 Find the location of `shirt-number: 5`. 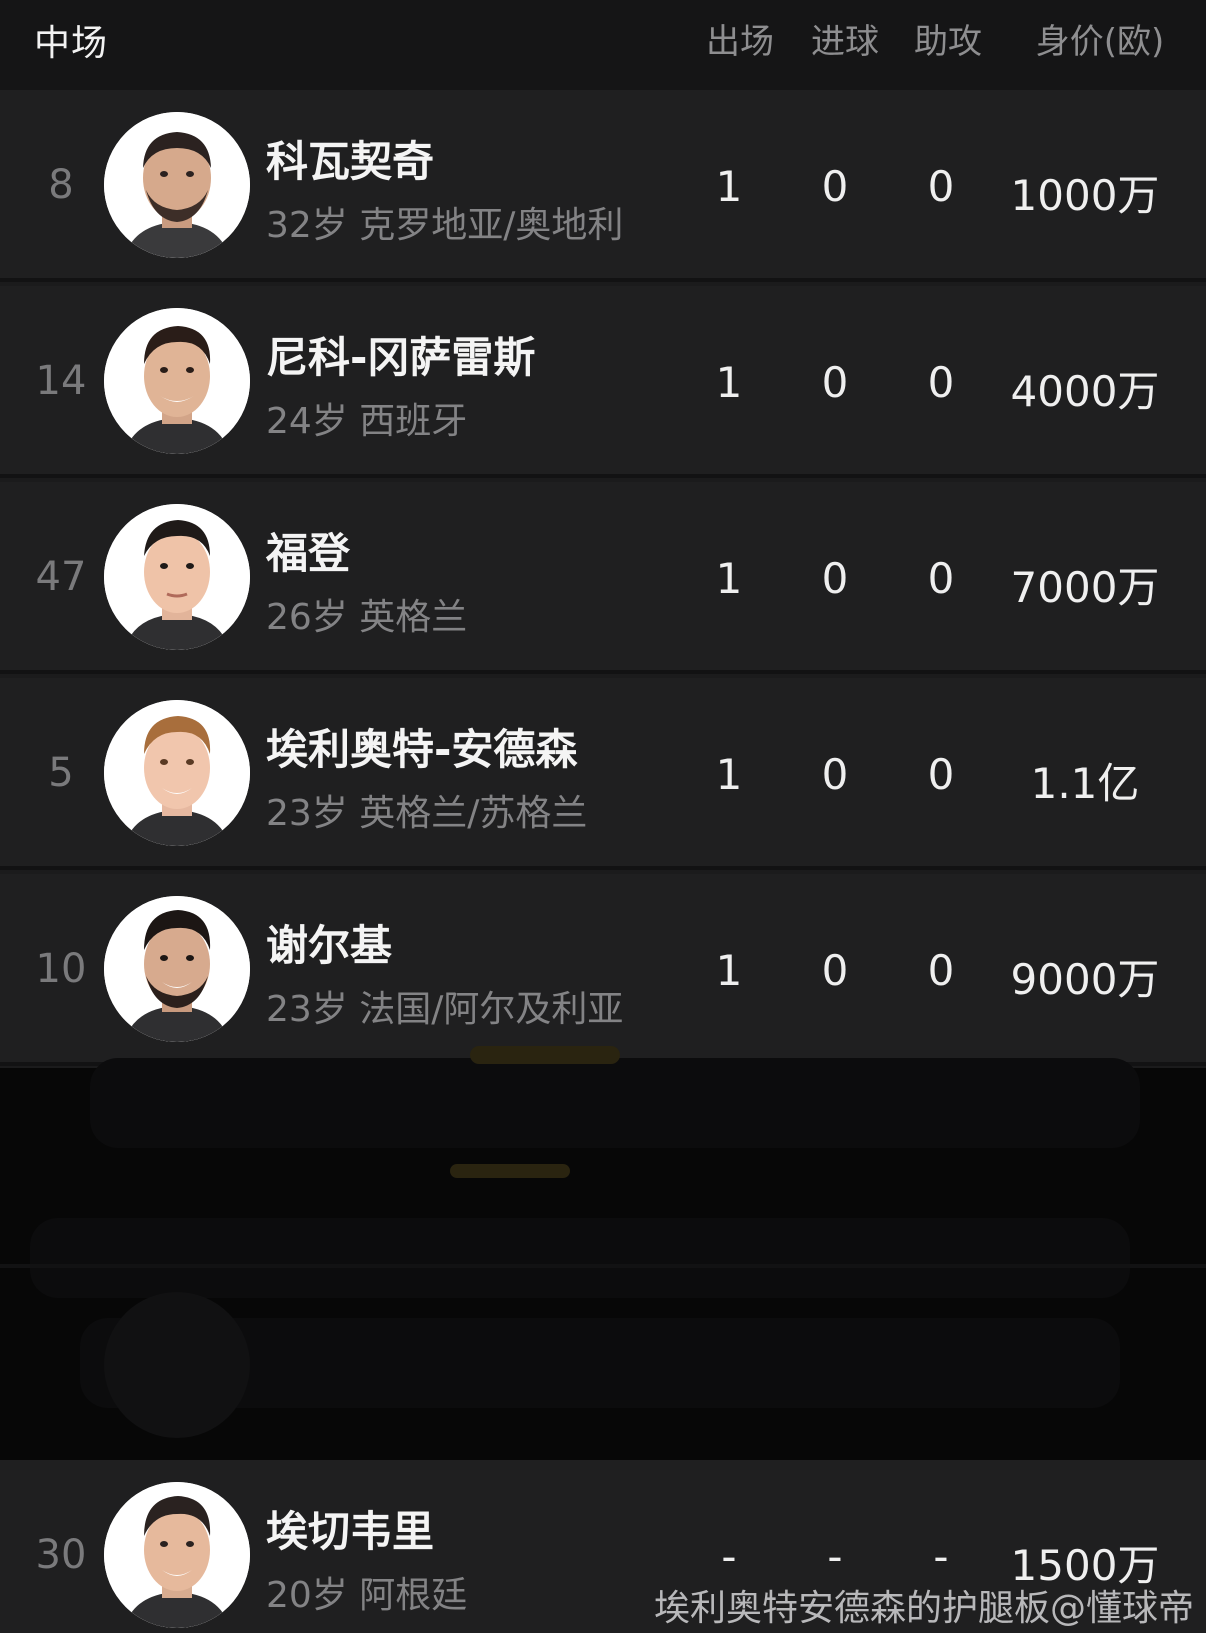

shirt-number: 5 is located at coordinates (61, 773).